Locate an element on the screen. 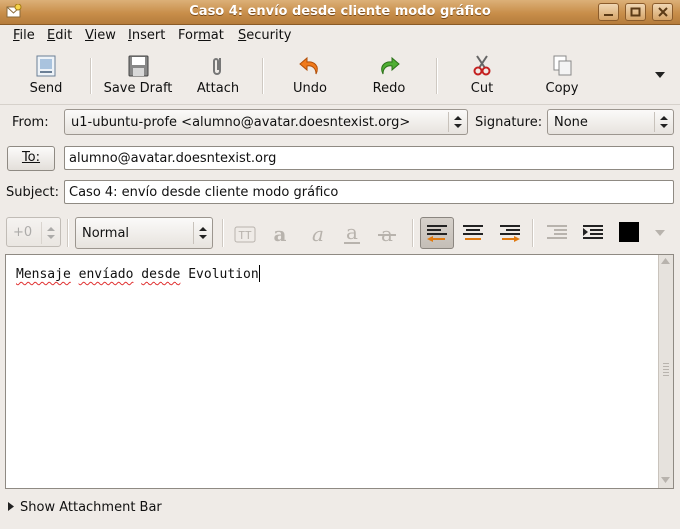  svg-text: TT is located at coordinates (245, 235).